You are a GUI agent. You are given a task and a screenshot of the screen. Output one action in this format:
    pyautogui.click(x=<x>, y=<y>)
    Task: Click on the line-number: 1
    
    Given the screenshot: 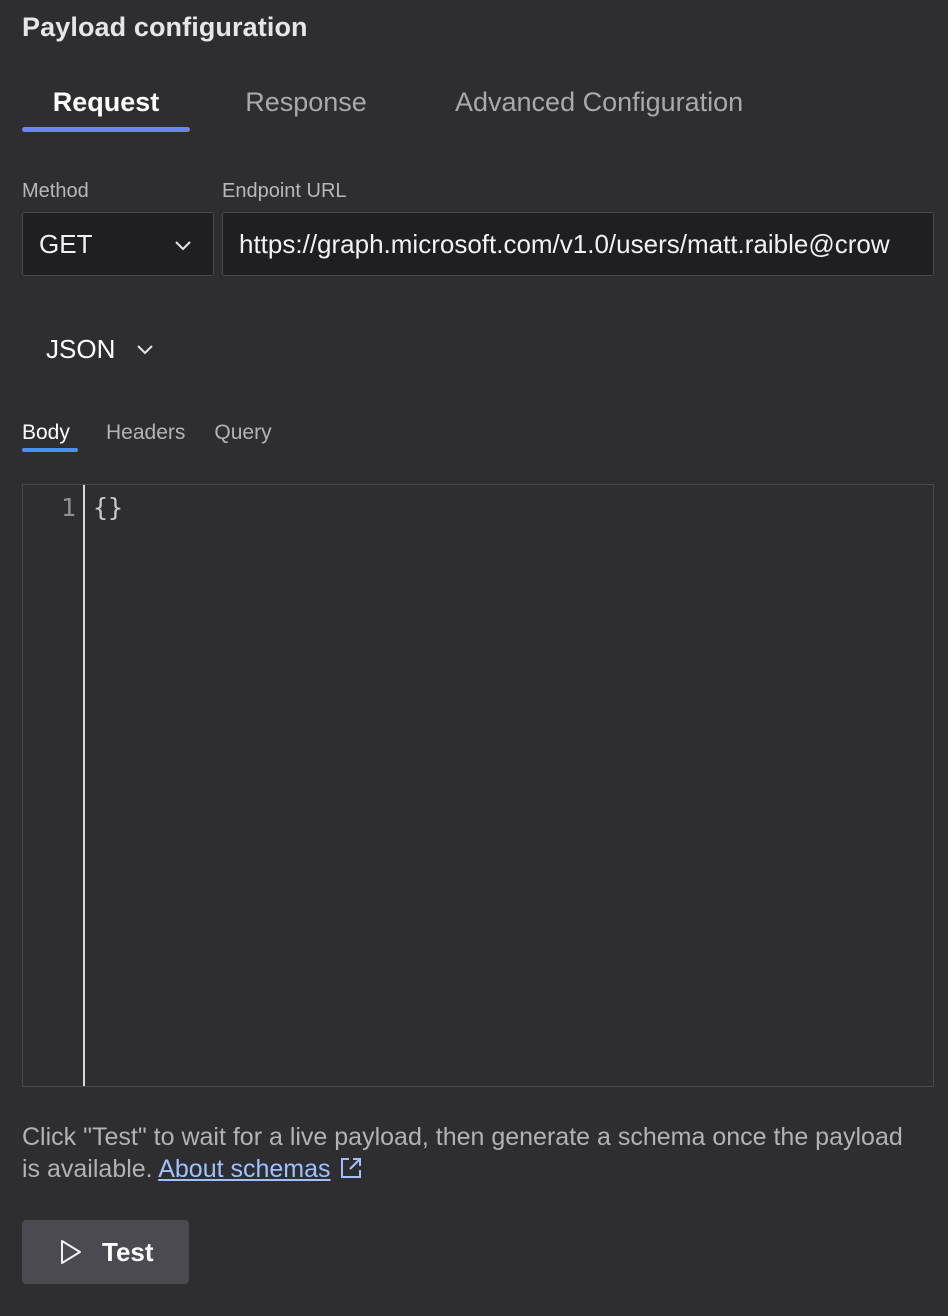 What is the action you would take?
    pyautogui.click(x=68, y=507)
    